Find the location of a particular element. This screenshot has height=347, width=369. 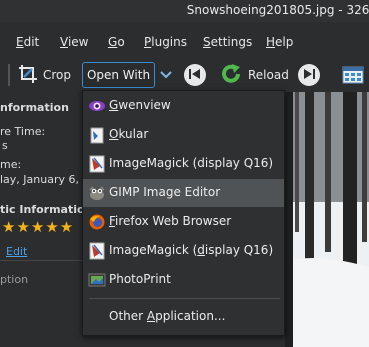

gwenview-icon is located at coordinates (97, 106).